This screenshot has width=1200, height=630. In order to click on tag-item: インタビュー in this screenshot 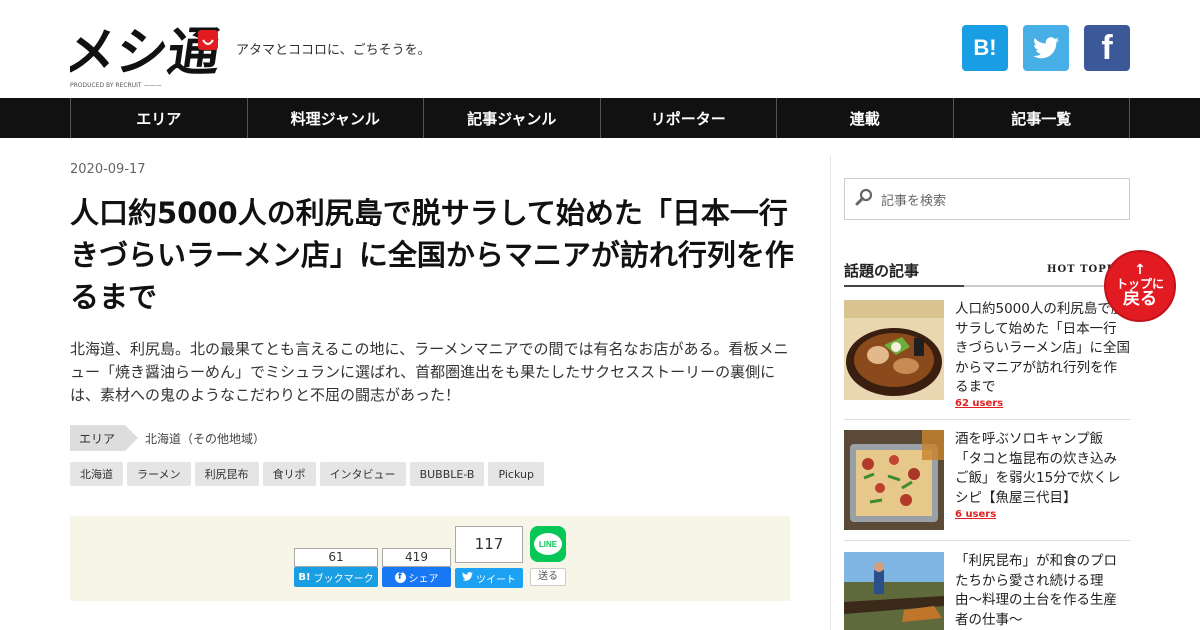, I will do `click(362, 474)`.